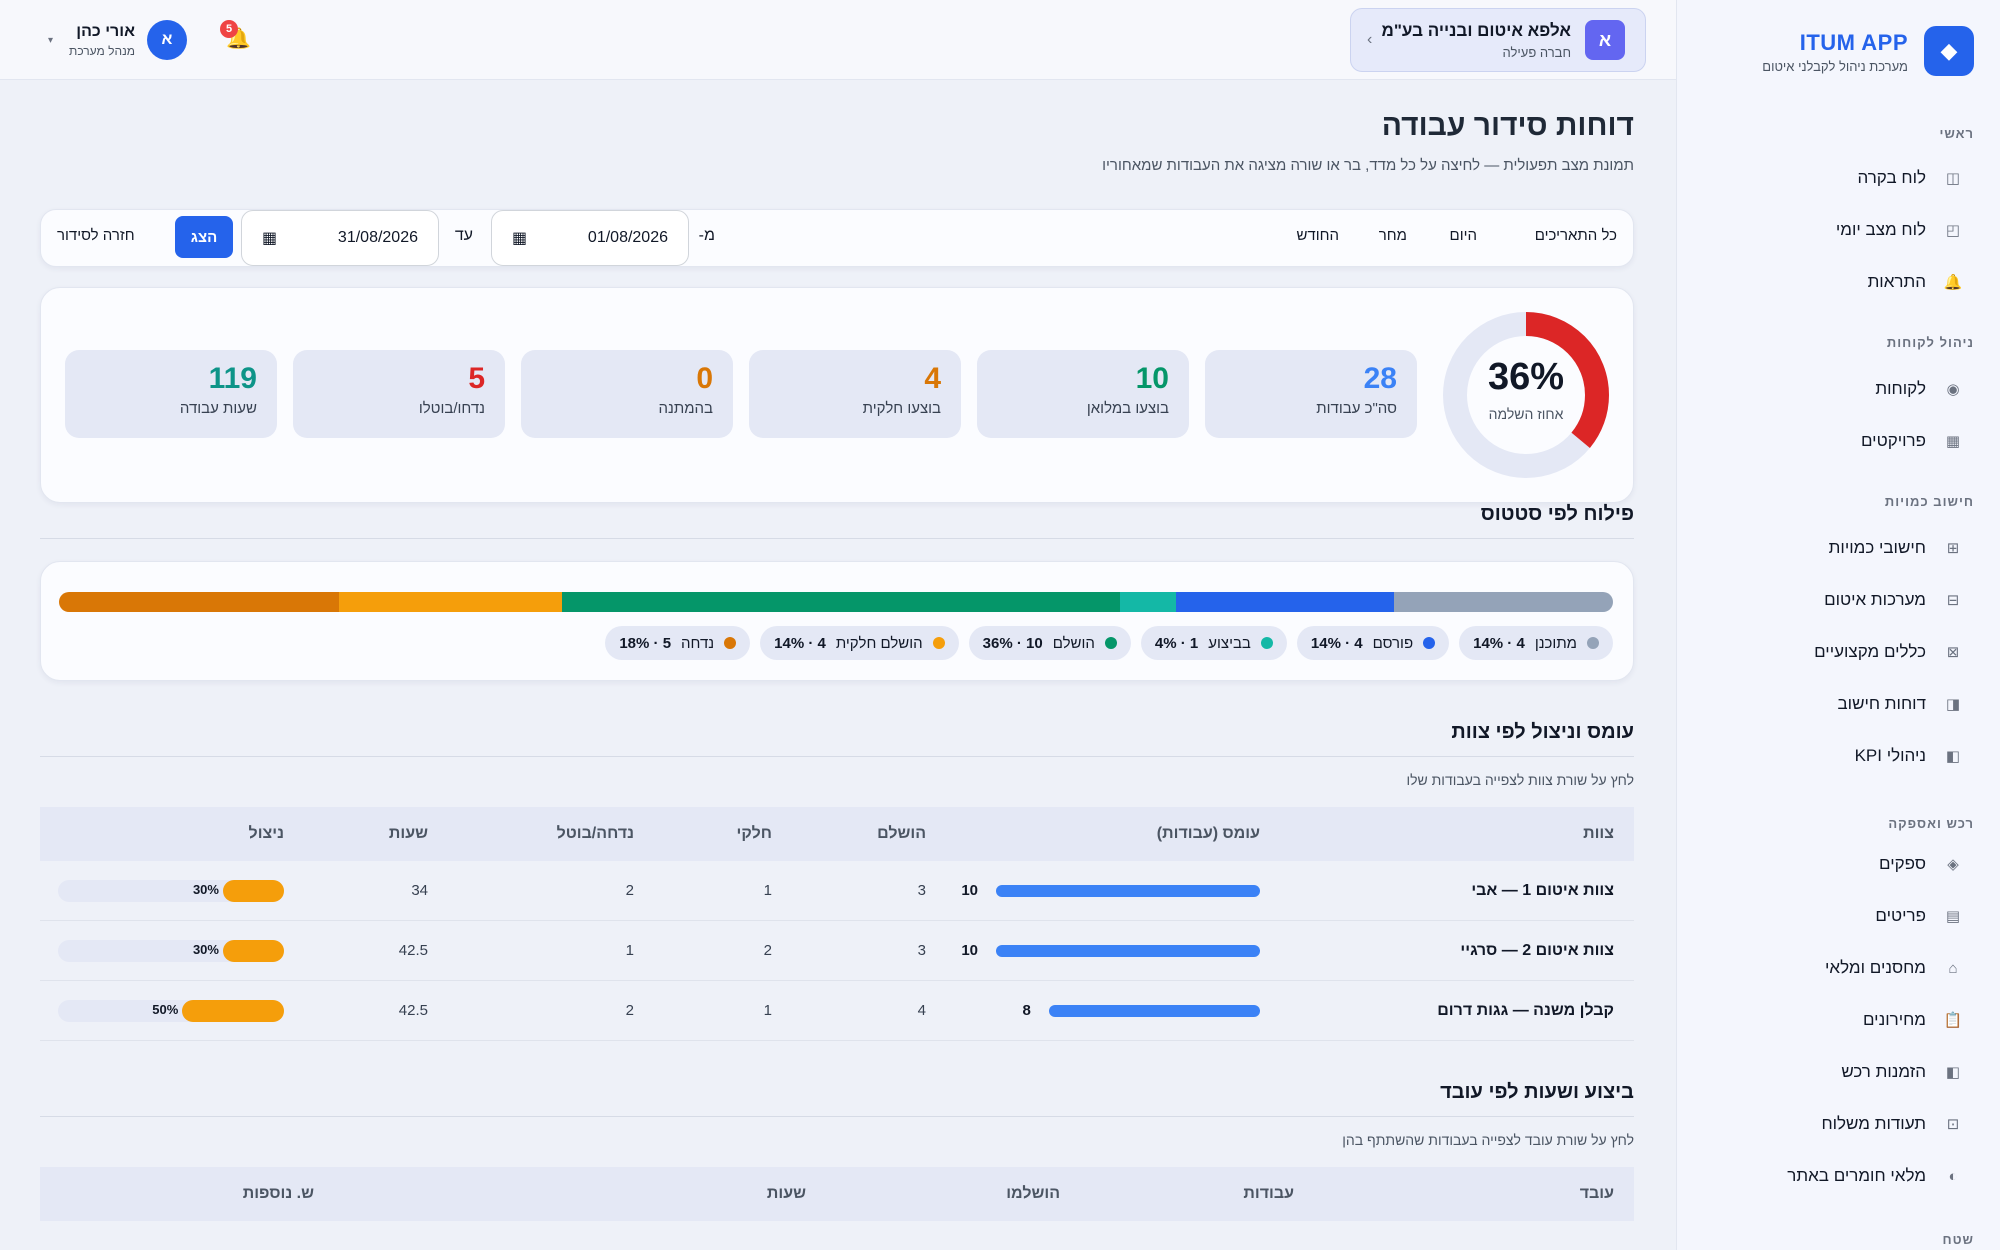 The width and height of the screenshot is (2000, 1250). What do you see at coordinates (1083, 394) in the screenshot?
I see `summary-card: 10 בוצעו במלואן` at bounding box center [1083, 394].